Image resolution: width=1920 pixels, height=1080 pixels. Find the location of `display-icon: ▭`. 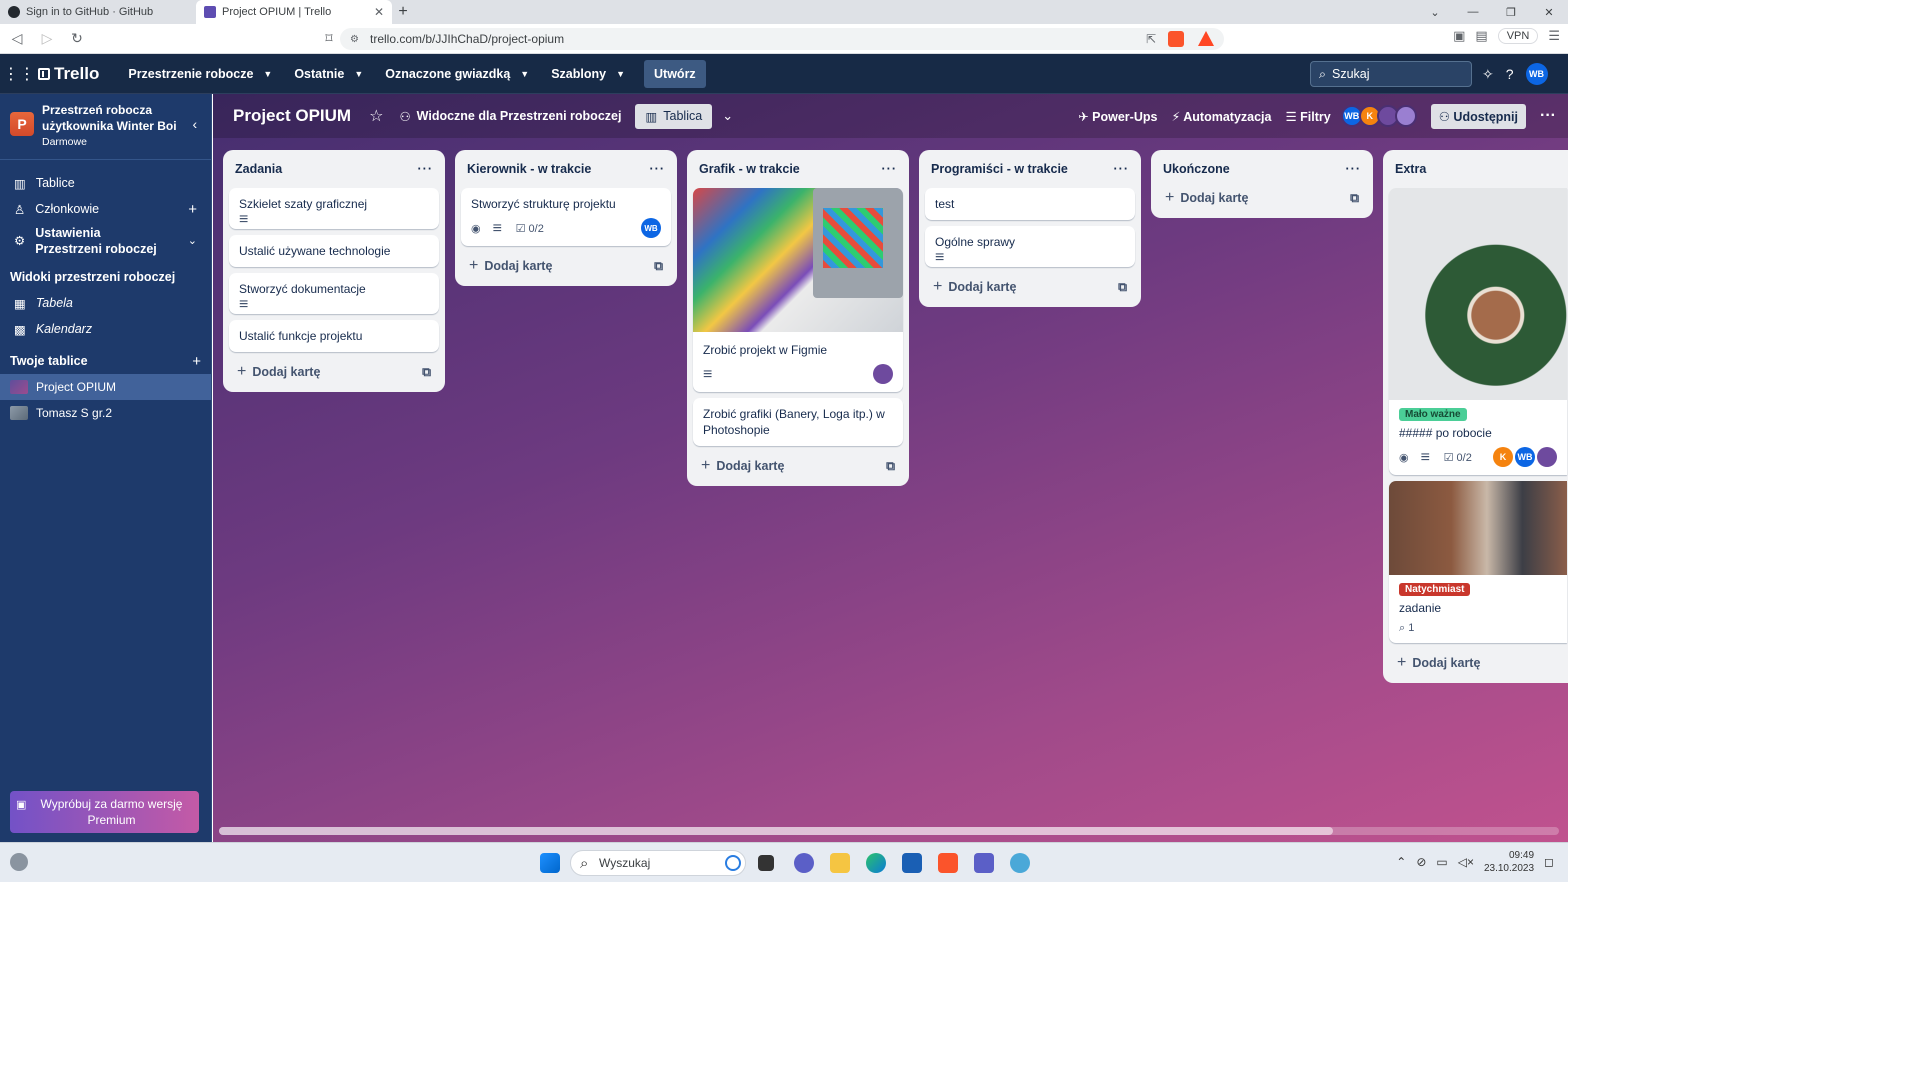

display-icon: ▭ is located at coordinates (1441, 862).